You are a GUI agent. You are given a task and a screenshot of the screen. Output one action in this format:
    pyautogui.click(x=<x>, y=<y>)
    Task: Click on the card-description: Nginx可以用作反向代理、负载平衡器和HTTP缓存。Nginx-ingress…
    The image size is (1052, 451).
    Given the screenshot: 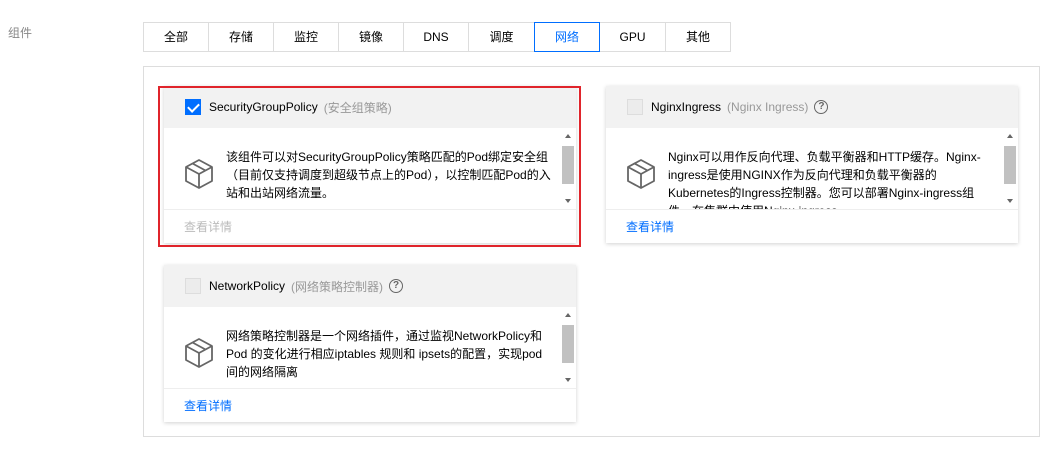 What is the action you would take?
    pyautogui.click(x=824, y=179)
    